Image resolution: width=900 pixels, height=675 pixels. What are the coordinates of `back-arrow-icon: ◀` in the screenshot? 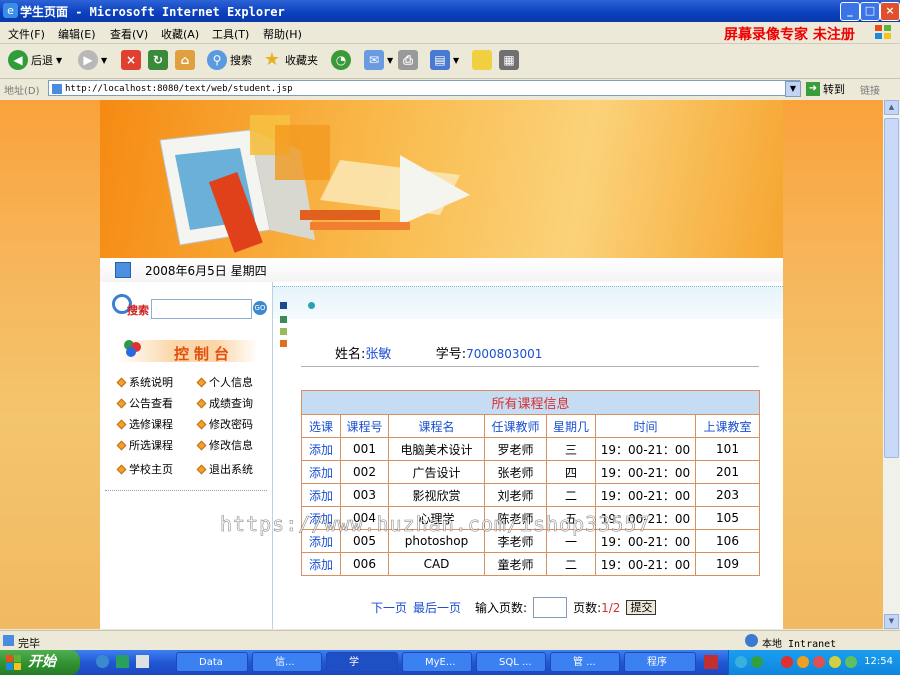 It's located at (18, 60).